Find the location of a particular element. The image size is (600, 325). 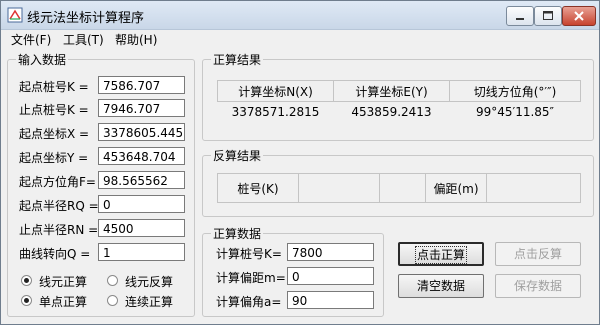

window-title: 线元法坐标计算程序 is located at coordinates (86, 18).